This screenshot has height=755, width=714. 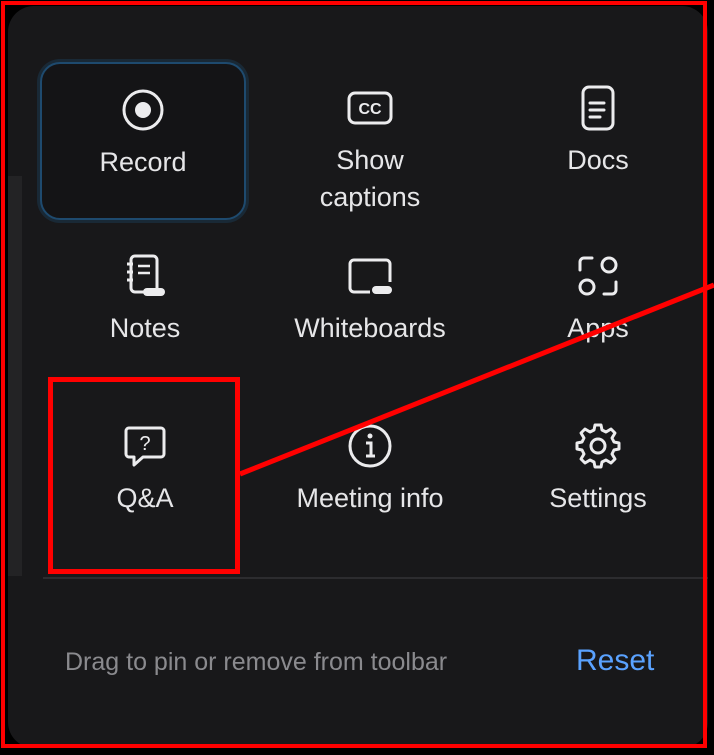 I want to click on show-captions-button: CC Show captions, so click(x=370, y=144).